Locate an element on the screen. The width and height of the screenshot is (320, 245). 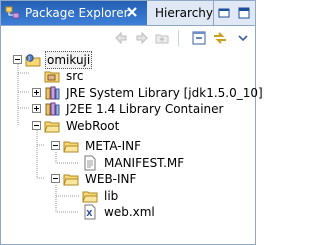
tab-package-explorer: Package Explorer is located at coordinates (74, 13).